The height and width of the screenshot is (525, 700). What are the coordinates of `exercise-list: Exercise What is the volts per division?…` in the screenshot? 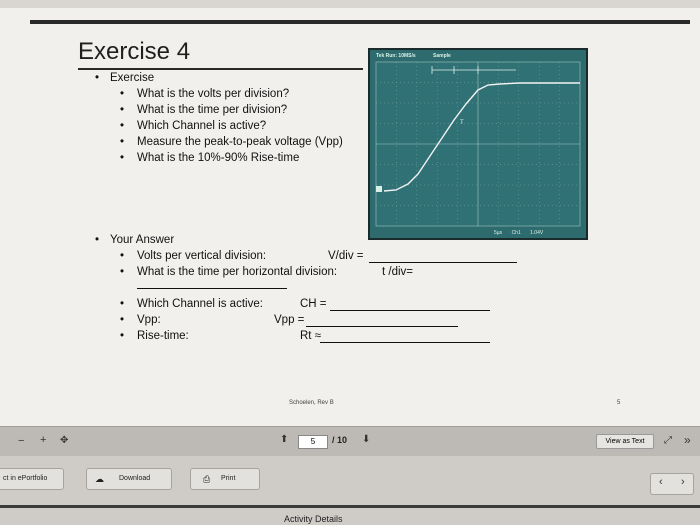 It's located at (237, 118).